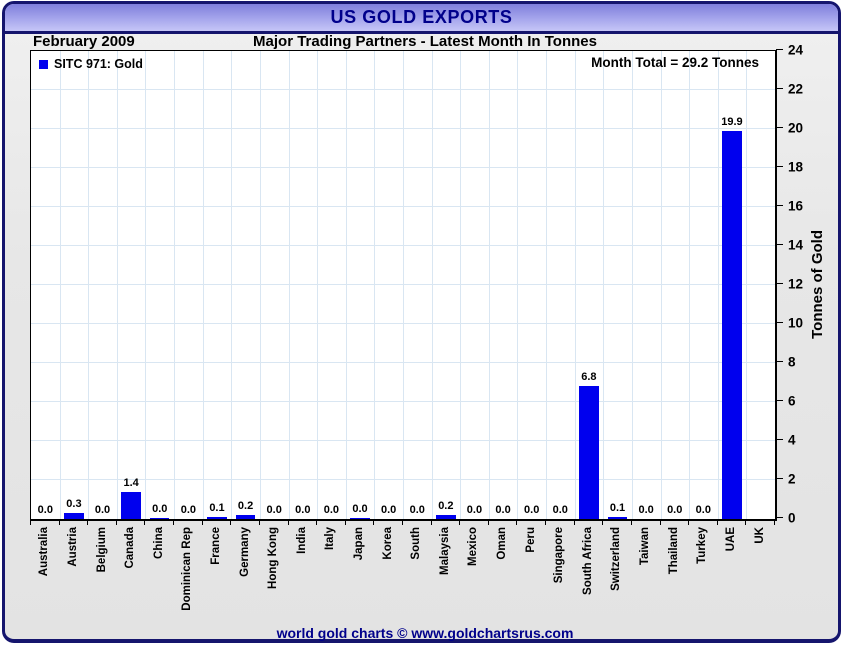 The height and width of the screenshot is (650, 850). Describe the element at coordinates (44, 552) in the screenshot. I see `x-axis-label: Australia` at that location.